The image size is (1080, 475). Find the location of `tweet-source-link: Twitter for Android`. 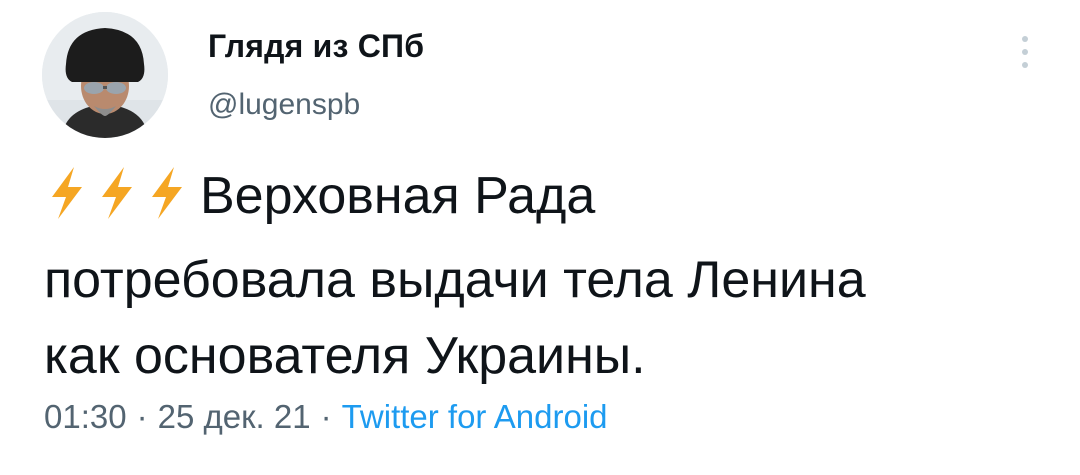

tweet-source-link: Twitter for Android is located at coordinates (475, 416).